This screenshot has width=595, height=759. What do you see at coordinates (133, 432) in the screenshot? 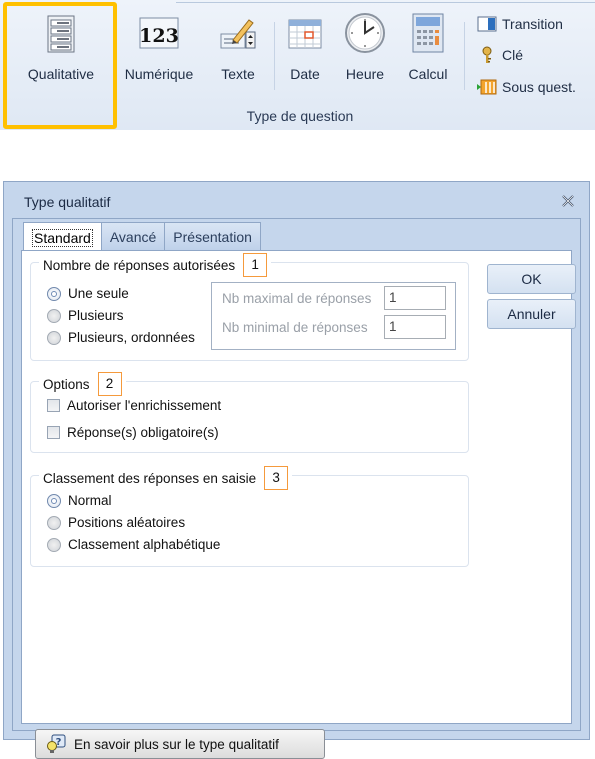
I see `checkbox-obligatoire: Réponse(s) obligatoire(s)` at bounding box center [133, 432].